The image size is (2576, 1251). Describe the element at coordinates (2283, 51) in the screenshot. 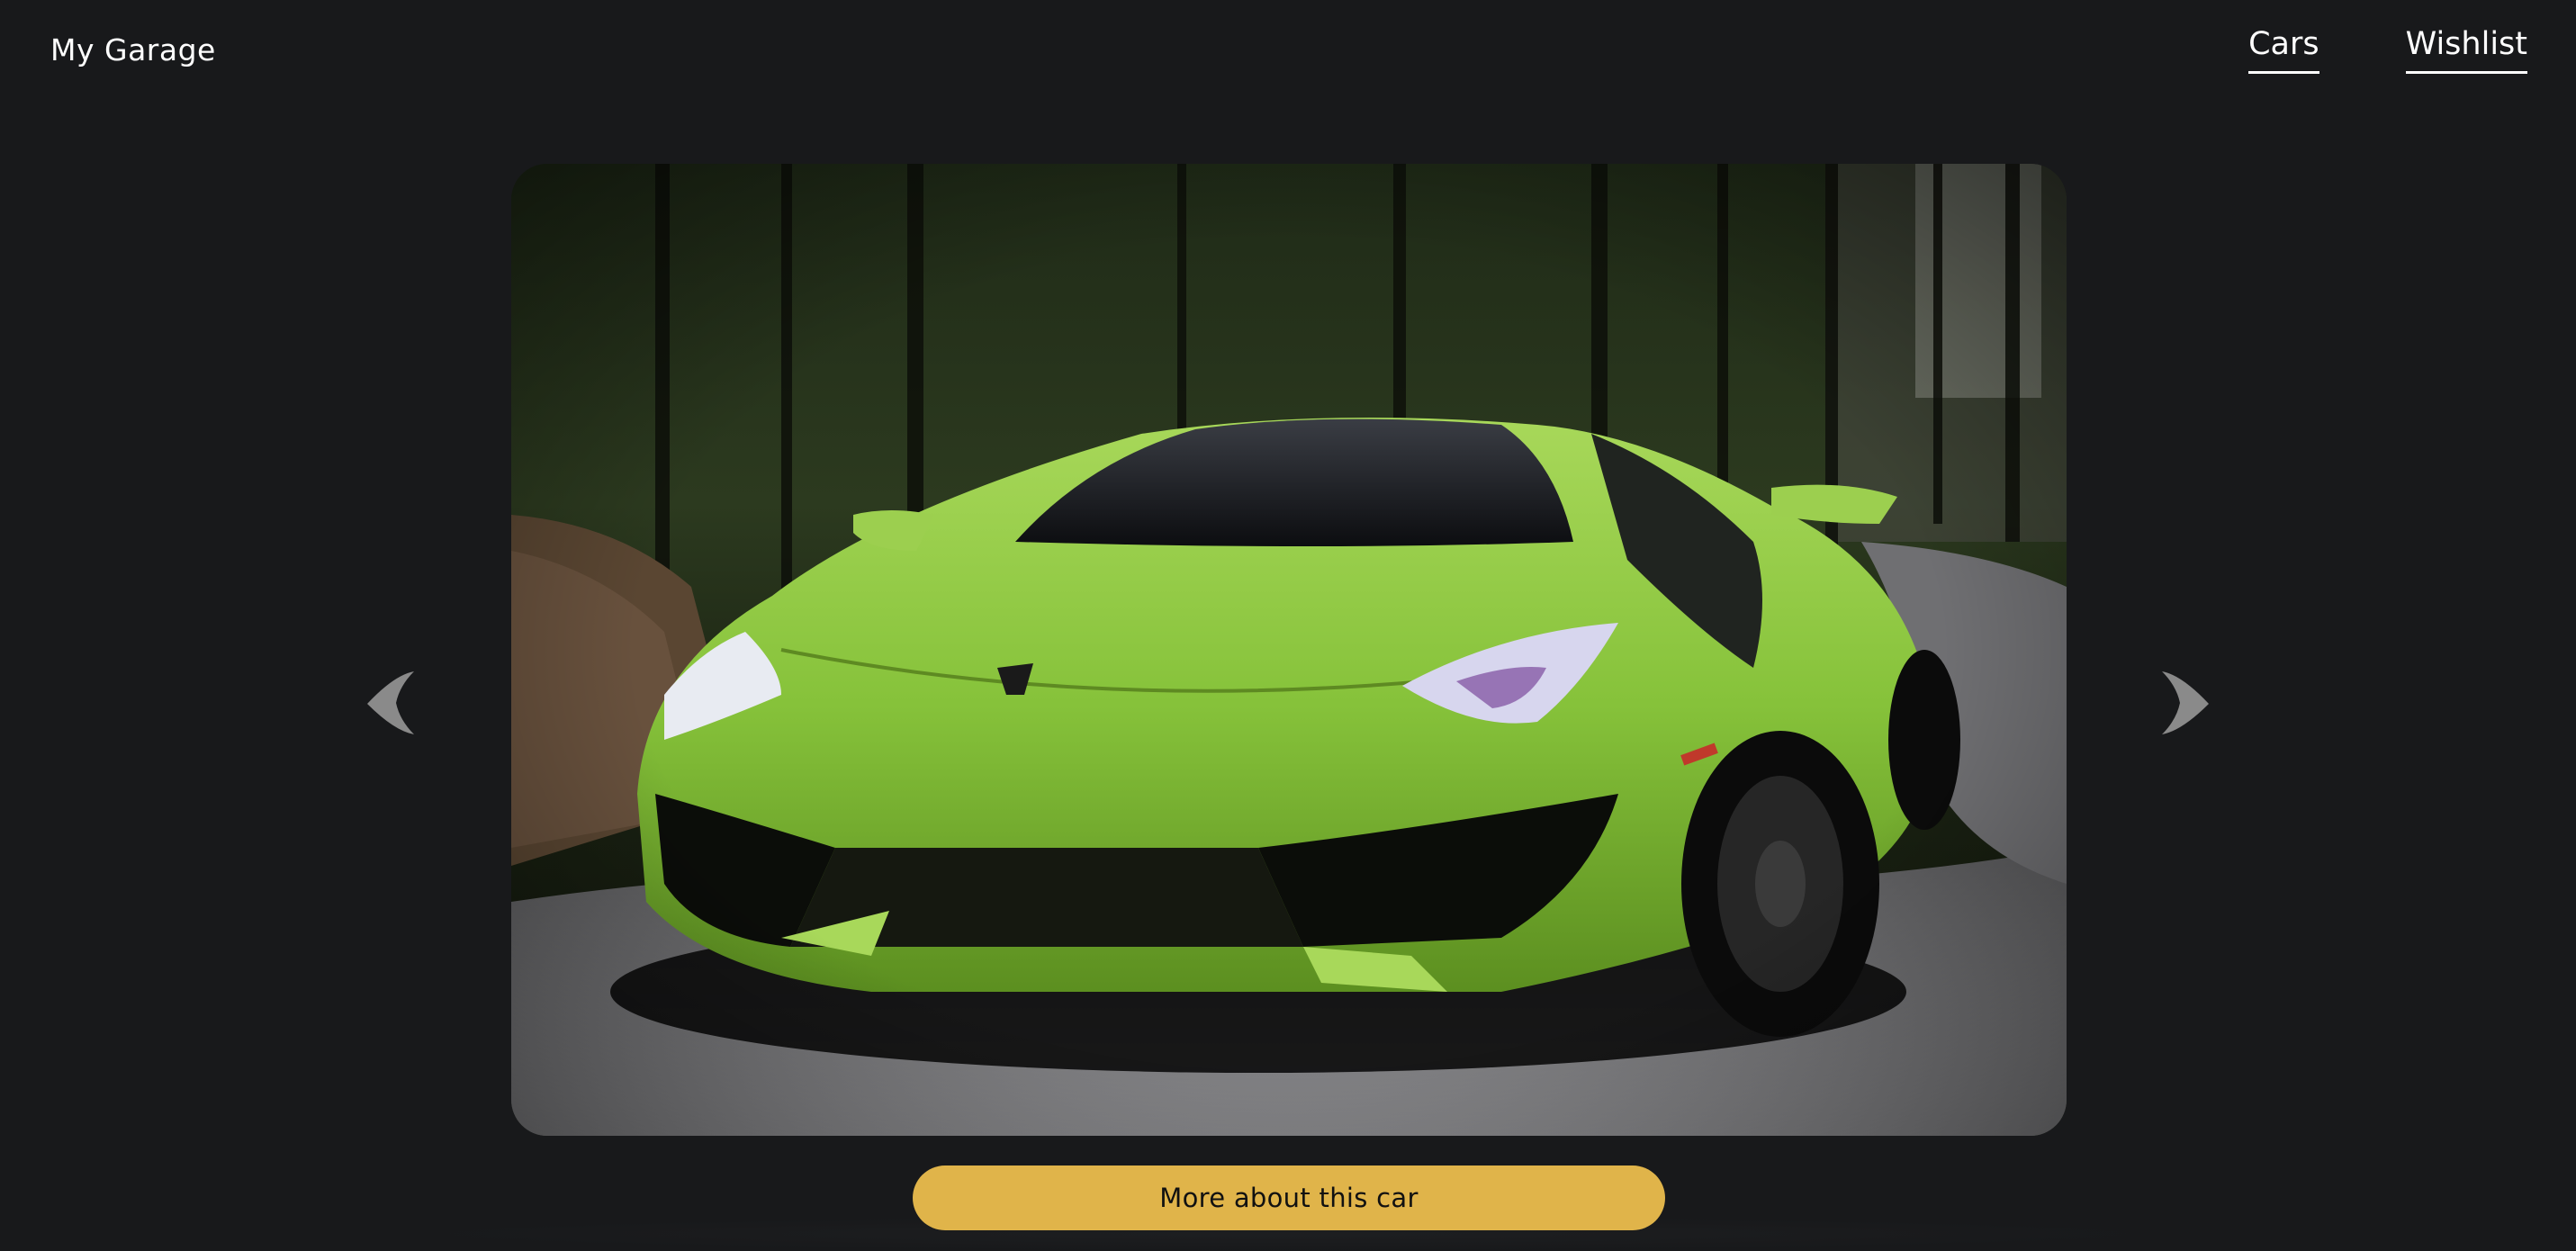

I see `nav-link-cars: Cars` at that location.